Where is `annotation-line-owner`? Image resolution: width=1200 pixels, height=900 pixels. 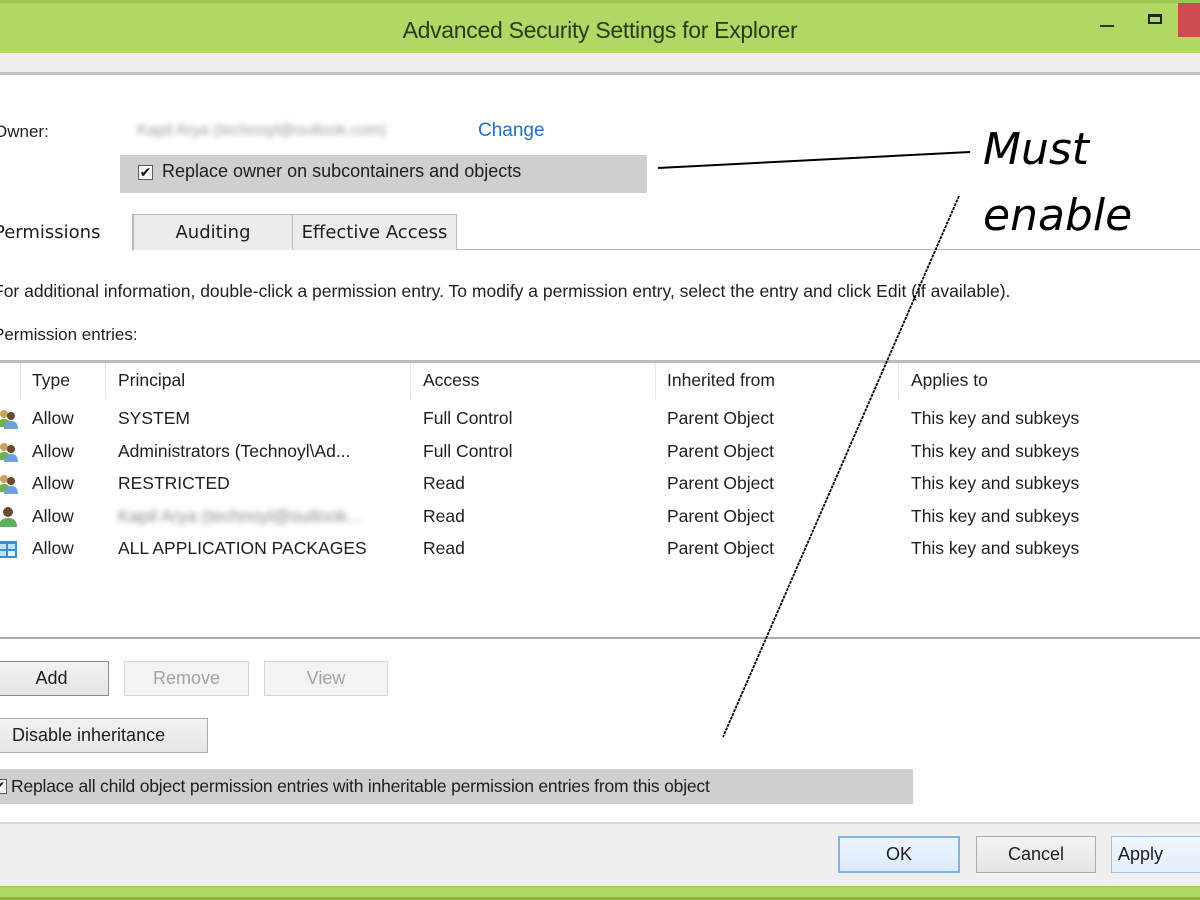
annotation-line-owner is located at coordinates (814, 160).